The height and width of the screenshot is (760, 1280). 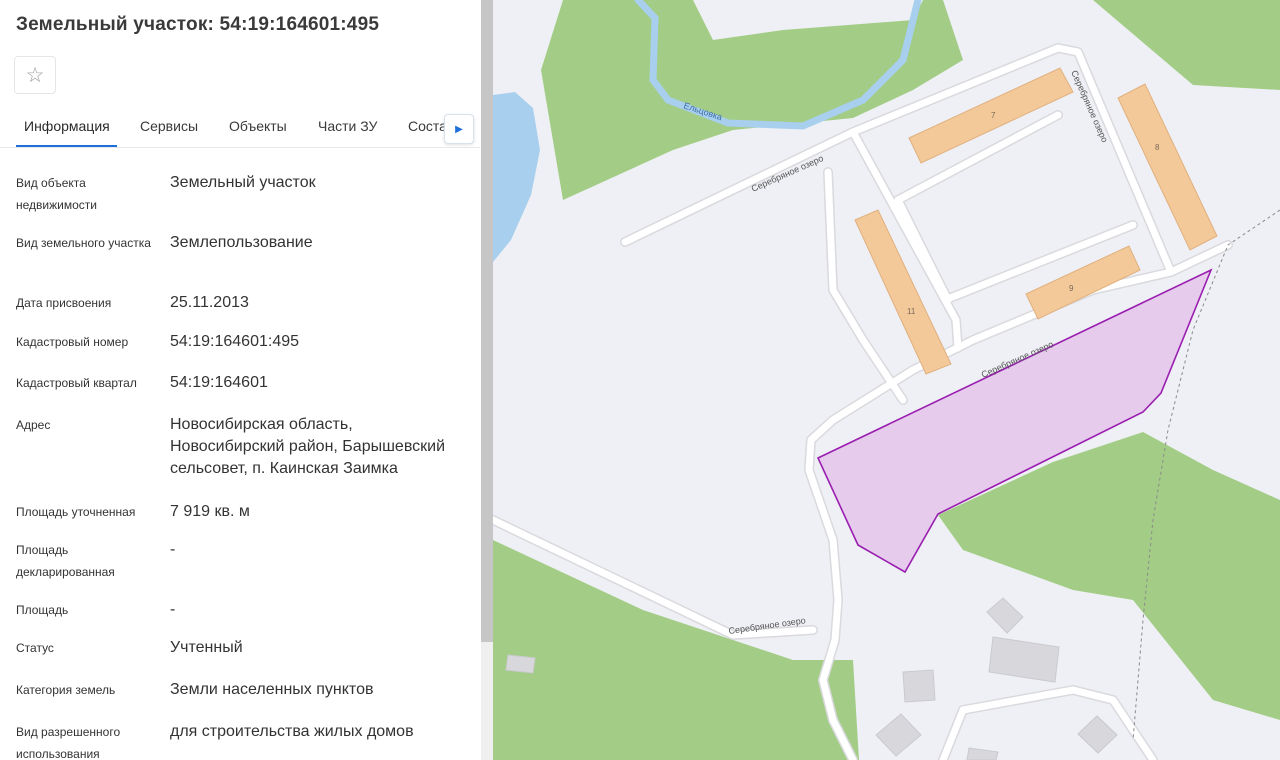 I want to click on field-label: Вид разрешенного использования, so click(x=68, y=742).